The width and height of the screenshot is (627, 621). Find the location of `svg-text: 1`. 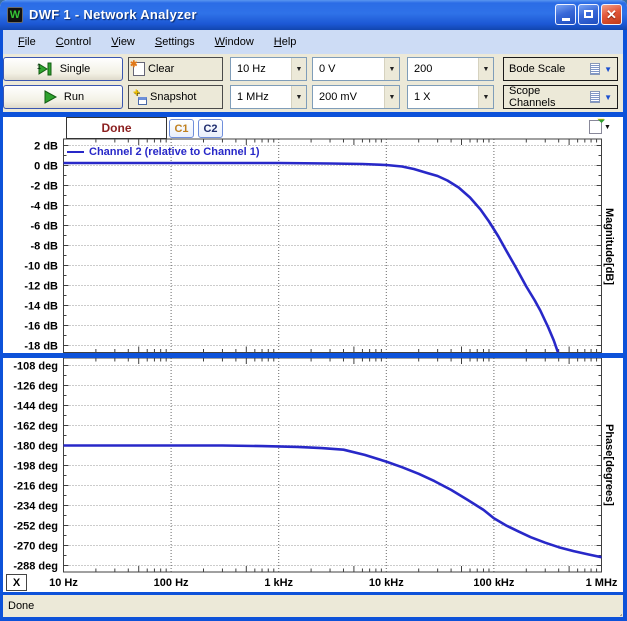

svg-text: 1 is located at coordinates (39, 67).